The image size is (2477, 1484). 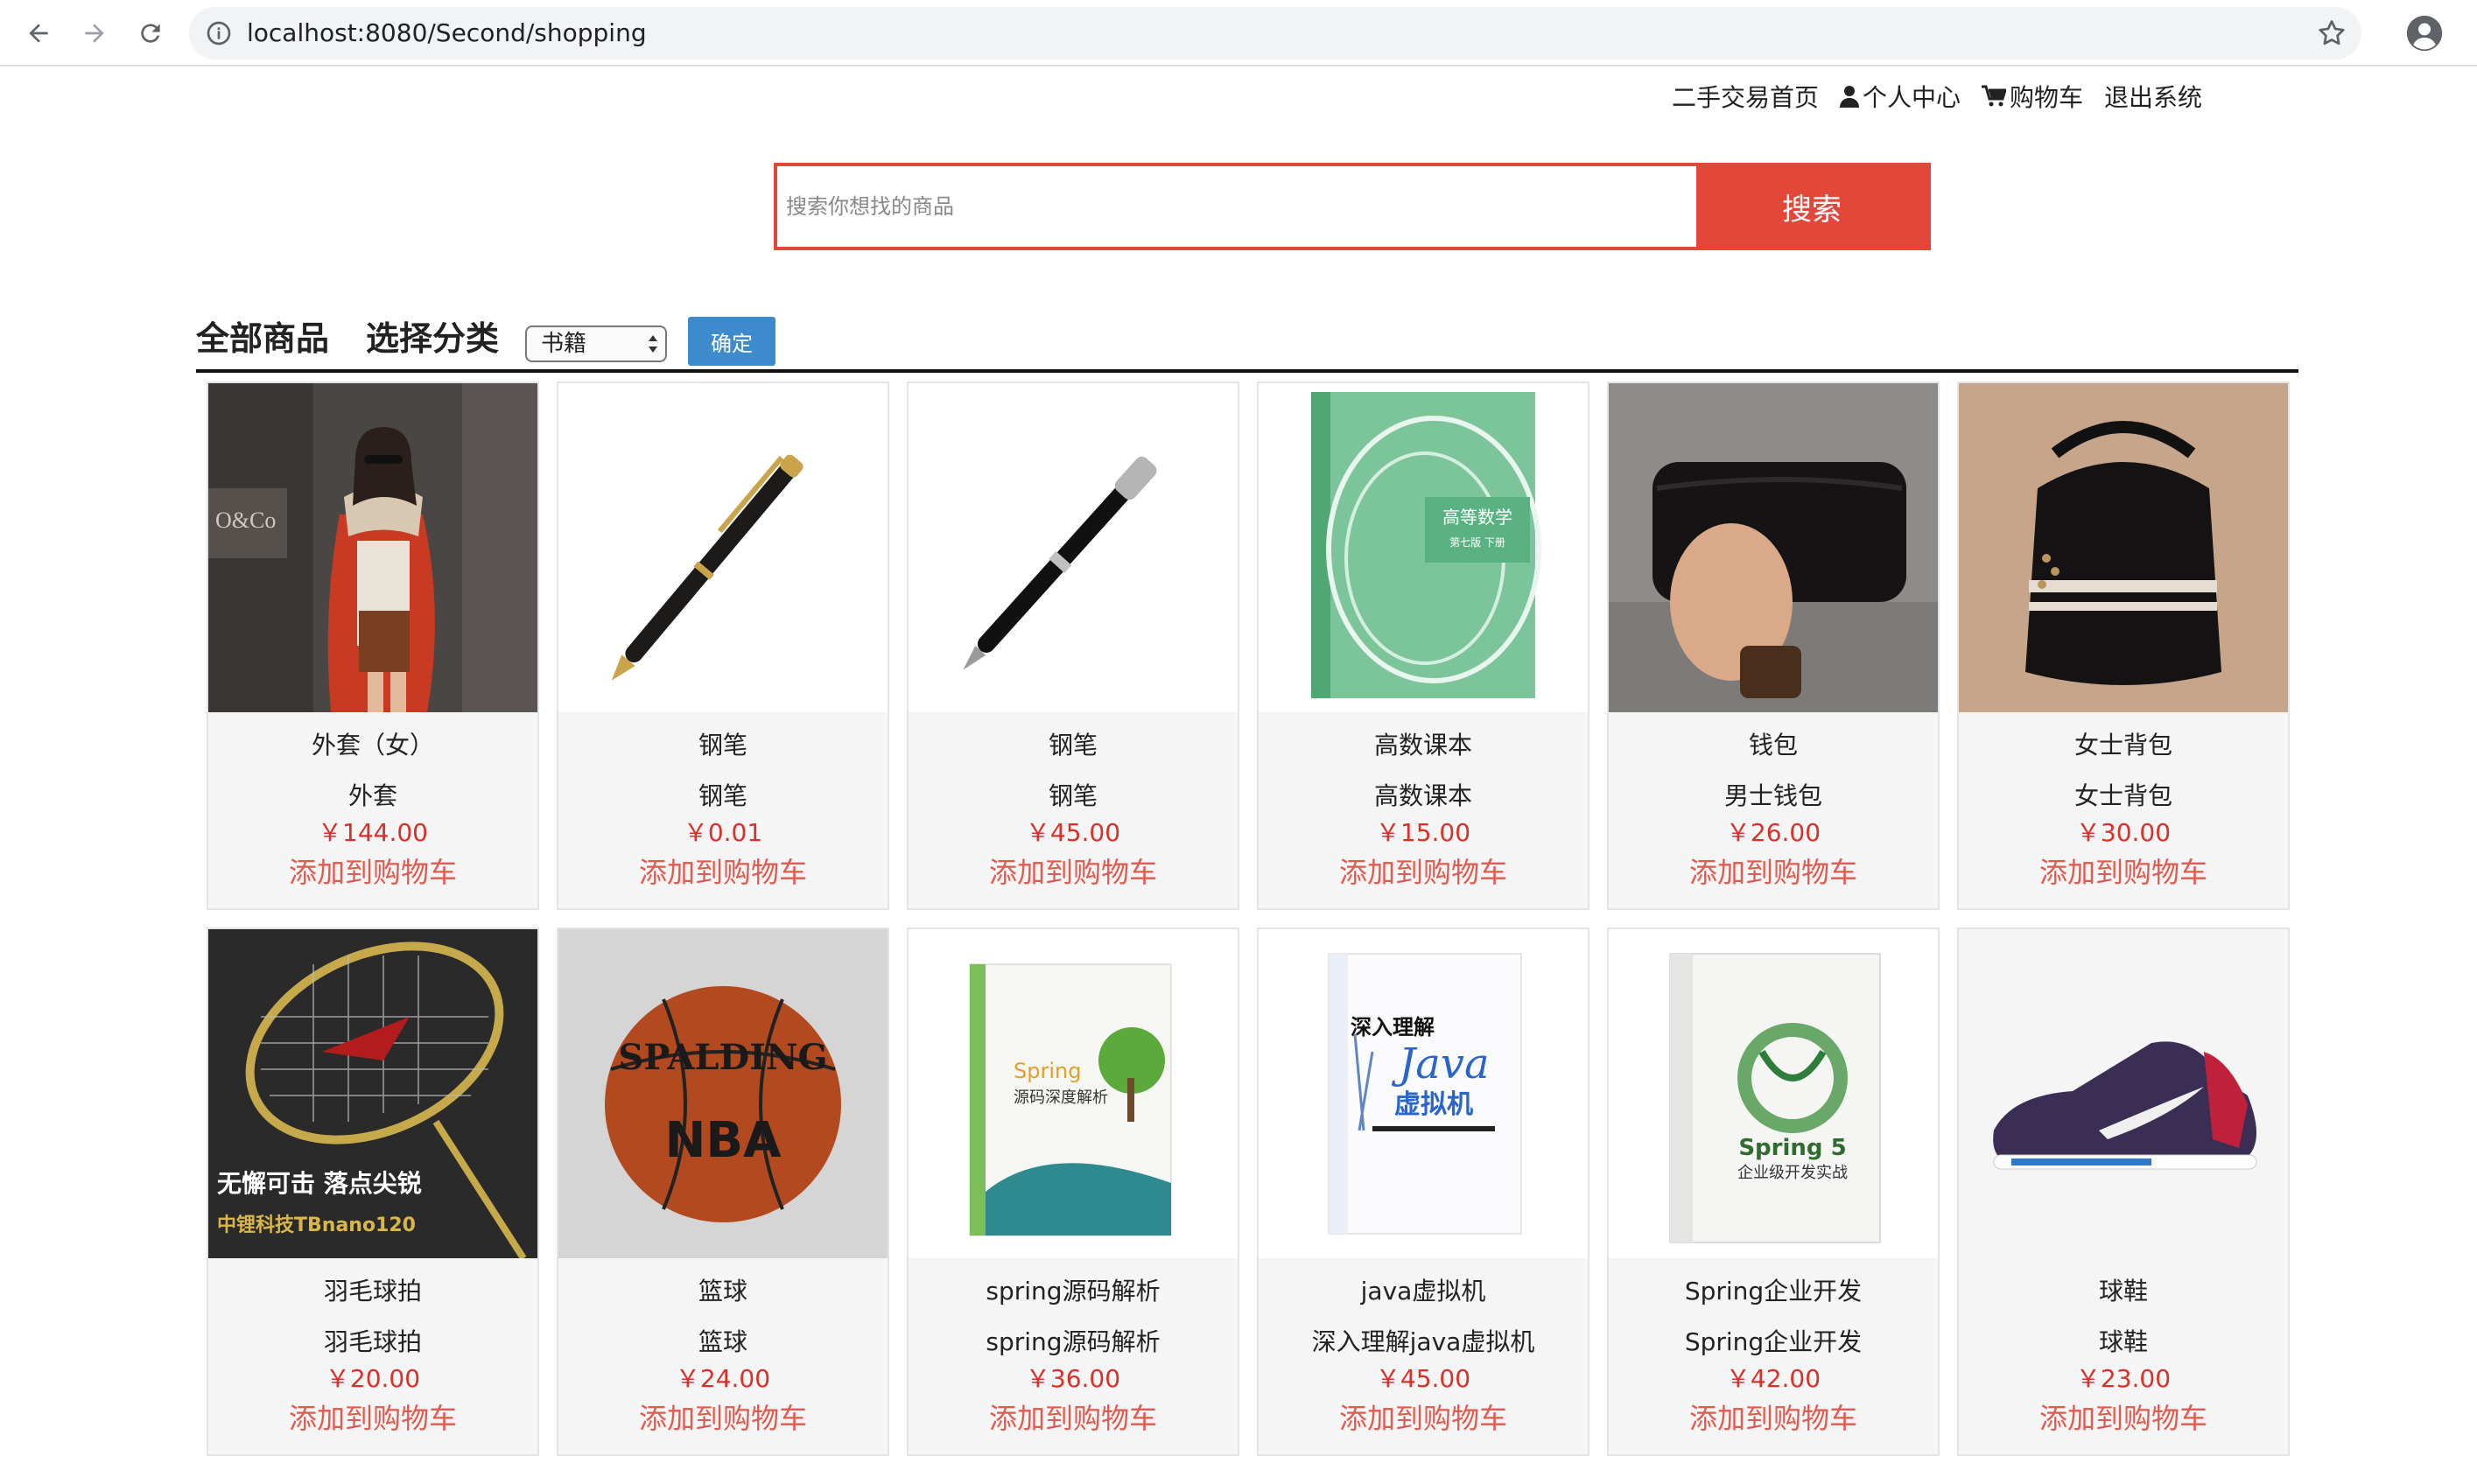 I want to click on product-card: 女士背包 女士背包 ￥30.00 添加到购物车, so click(x=2123, y=646).